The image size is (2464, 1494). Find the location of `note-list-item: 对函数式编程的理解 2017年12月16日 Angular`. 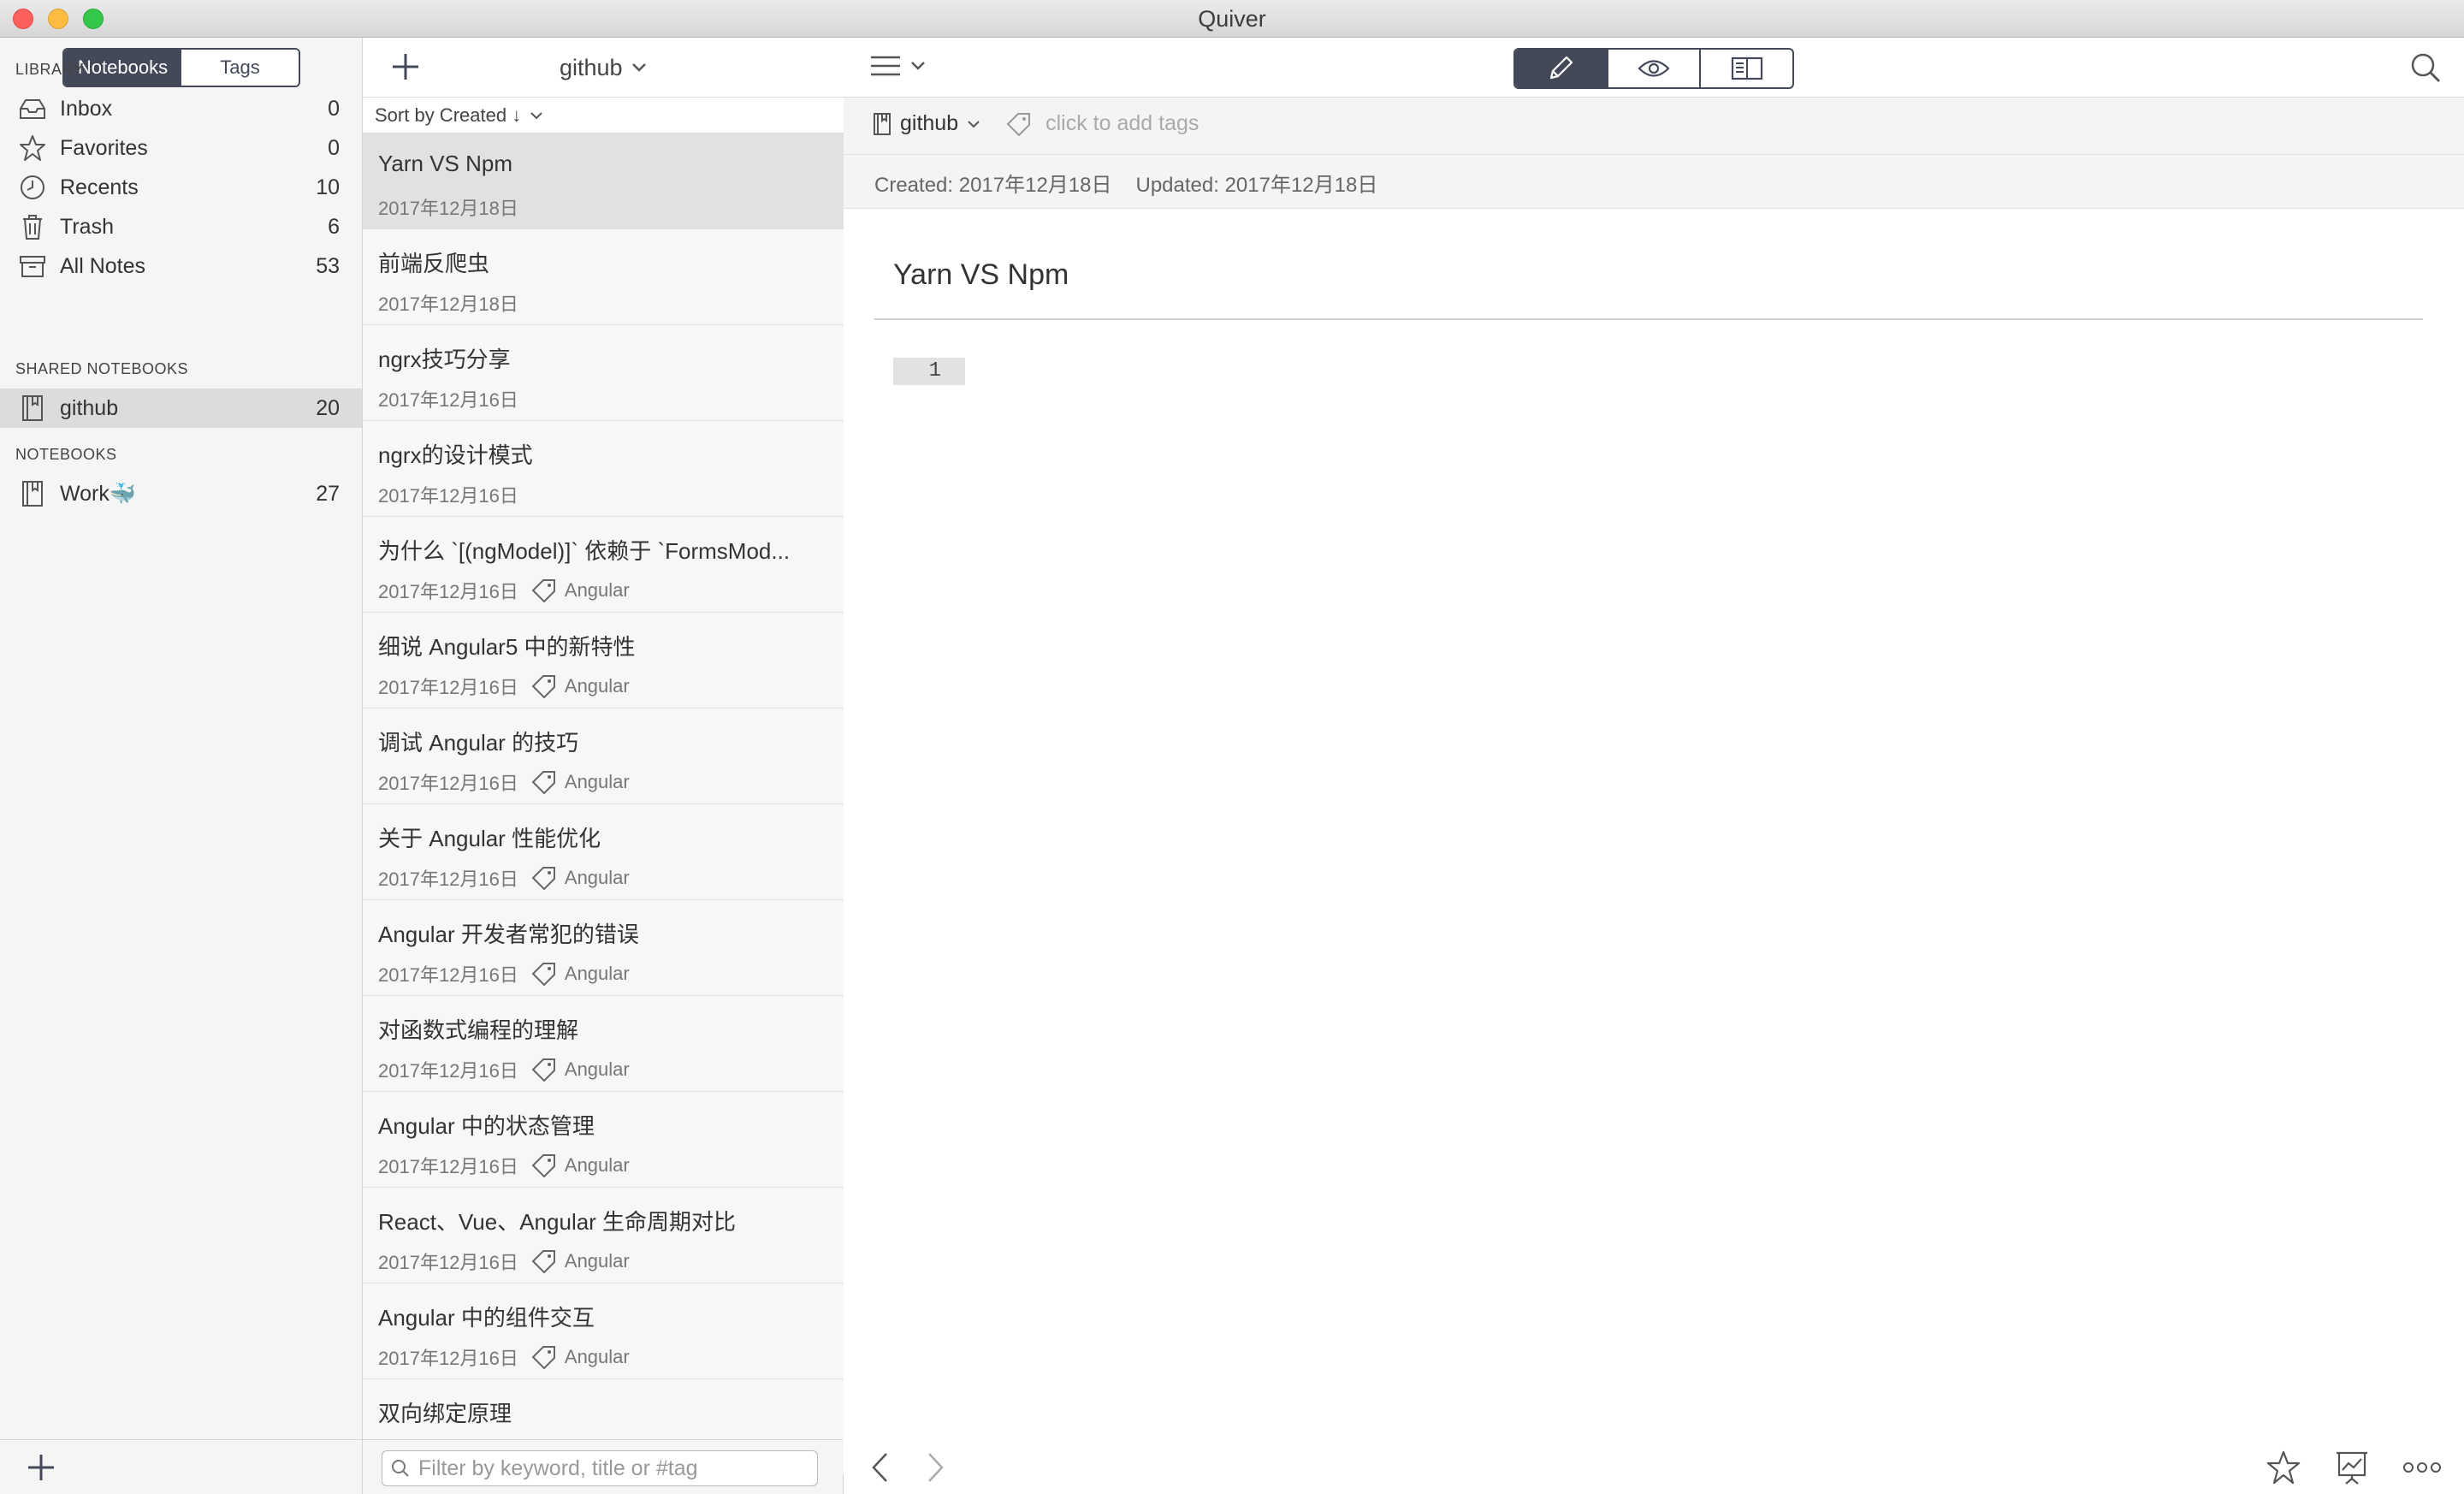

note-list-item: 对函数式编程的理解 2017年12月16日 Angular is located at coordinates (603, 1044).